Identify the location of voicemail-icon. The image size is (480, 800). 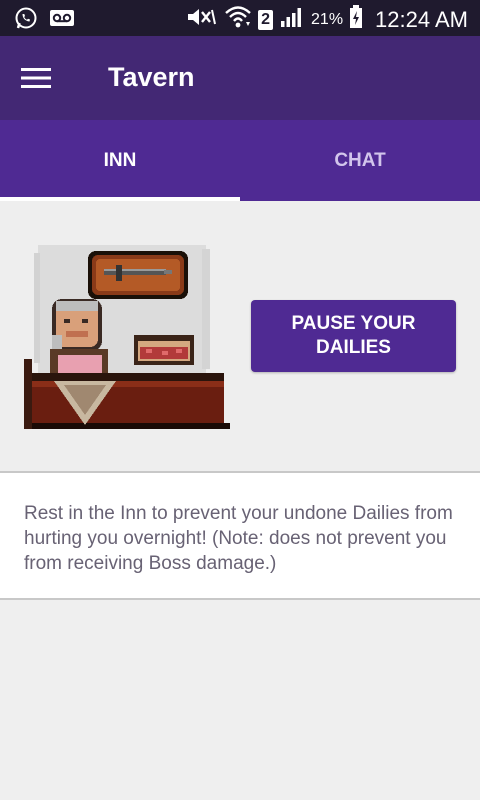
(62, 20).